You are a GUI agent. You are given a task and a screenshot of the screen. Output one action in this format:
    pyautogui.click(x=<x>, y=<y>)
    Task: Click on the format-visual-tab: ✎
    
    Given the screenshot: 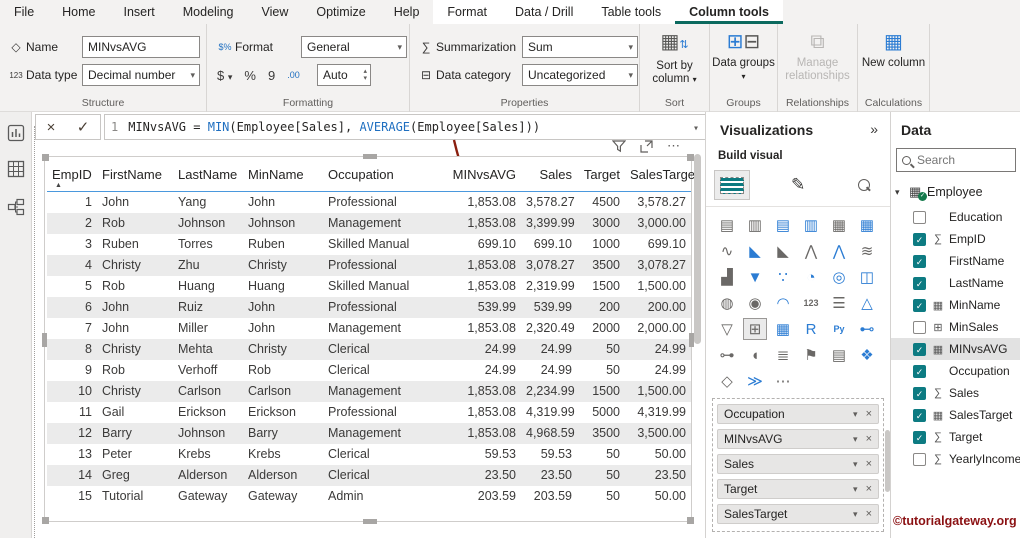 What is the action you would take?
    pyautogui.click(x=798, y=185)
    